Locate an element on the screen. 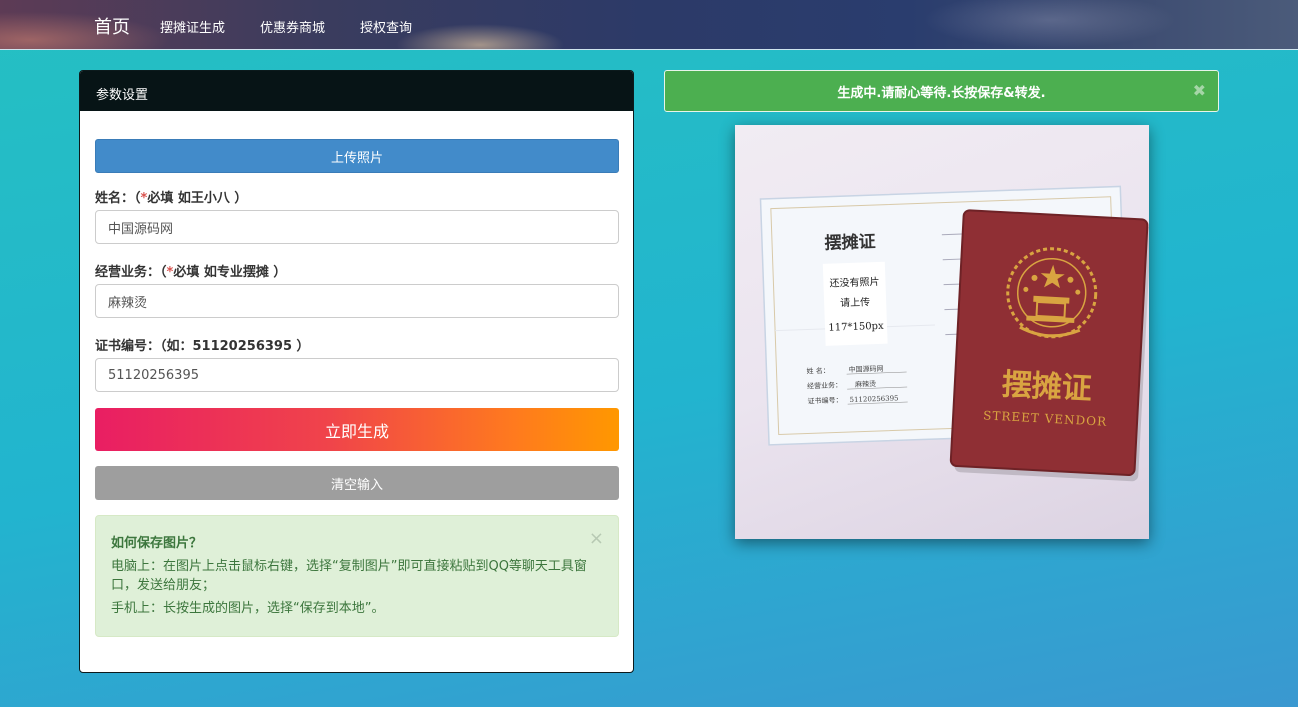 Image resolution: width=1298 pixels, height=707 pixels. top-navbar: 首页 摆摊证生成 优惠券商城 授权查询 is located at coordinates (649, 25).